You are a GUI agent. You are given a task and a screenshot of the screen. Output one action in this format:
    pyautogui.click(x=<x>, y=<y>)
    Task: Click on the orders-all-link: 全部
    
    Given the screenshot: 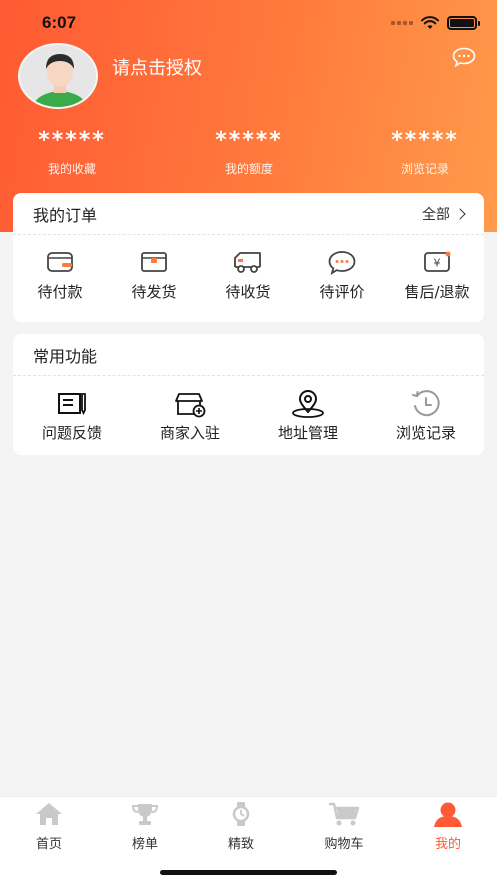 What is the action you would take?
    pyautogui.click(x=444, y=214)
    